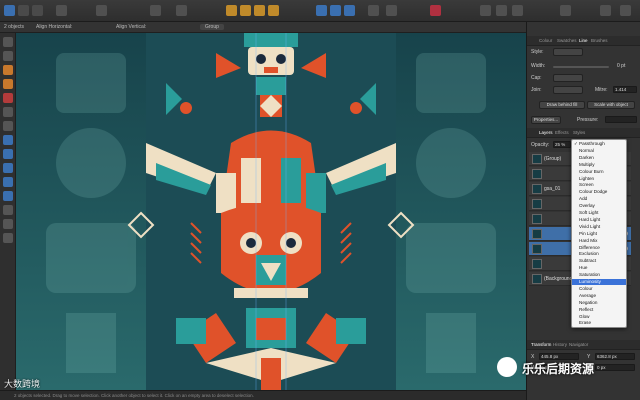 The image size is (640, 400). Describe the element at coordinates (599, 310) in the screenshot. I see `blend-mode-item: Reflect` at that location.